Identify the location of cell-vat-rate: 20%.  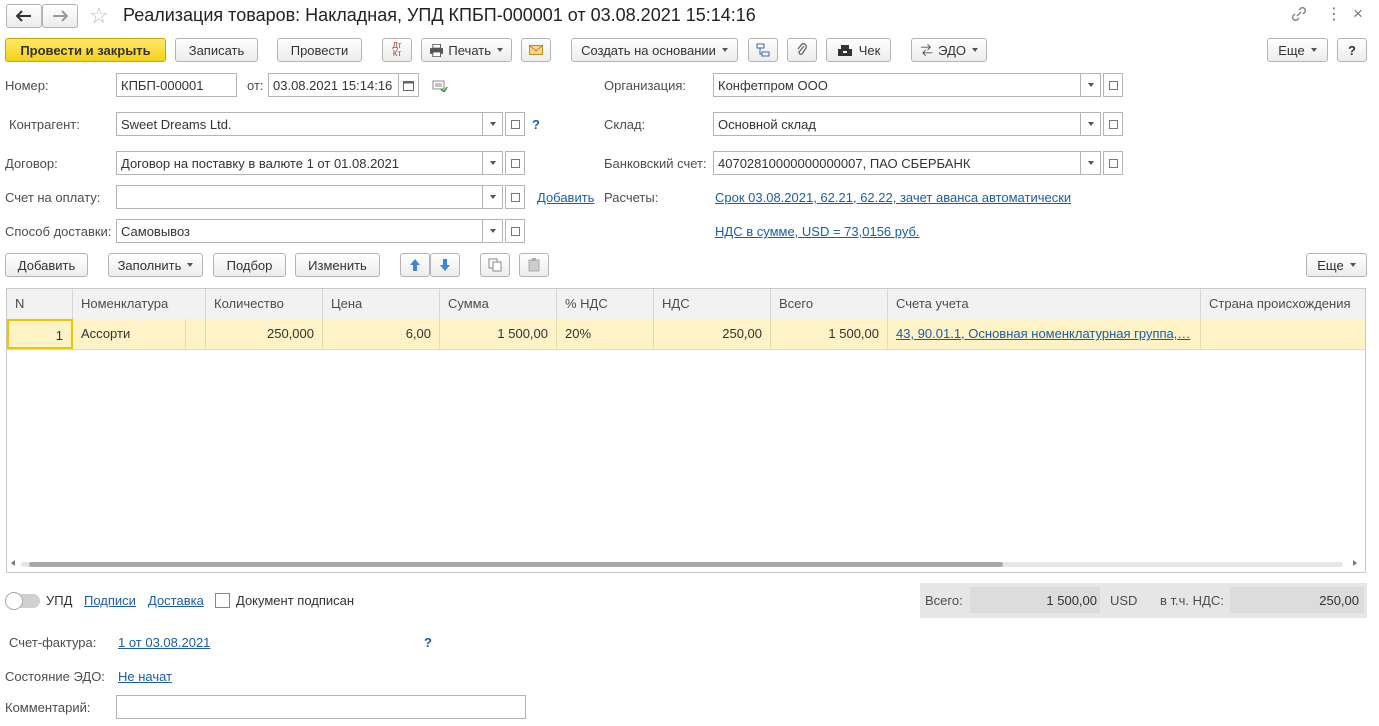
(605, 334).